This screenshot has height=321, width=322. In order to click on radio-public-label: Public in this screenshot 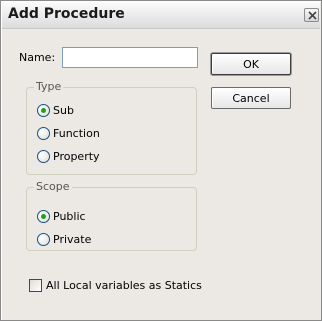, I will do `click(69, 216)`.